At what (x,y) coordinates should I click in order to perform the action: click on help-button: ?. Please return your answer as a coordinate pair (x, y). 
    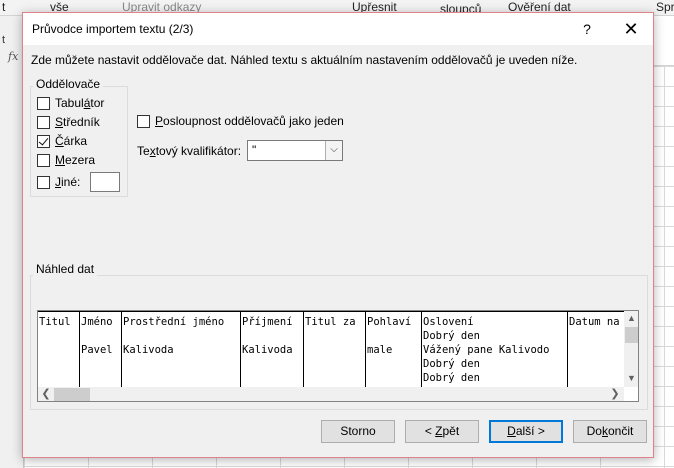
    Looking at the image, I should click on (587, 29).